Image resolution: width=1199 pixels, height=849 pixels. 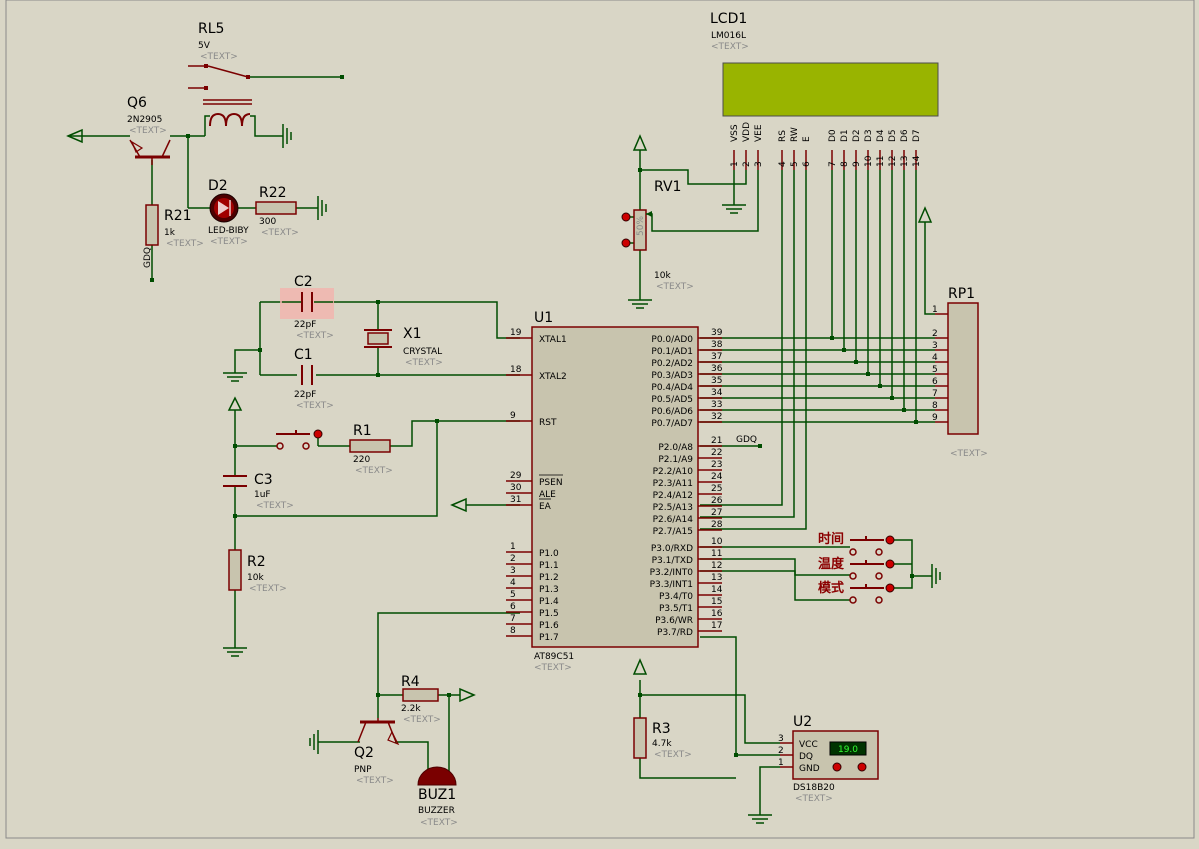 I want to click on lcd-pin-number: 14, so click(x=917, y=161).